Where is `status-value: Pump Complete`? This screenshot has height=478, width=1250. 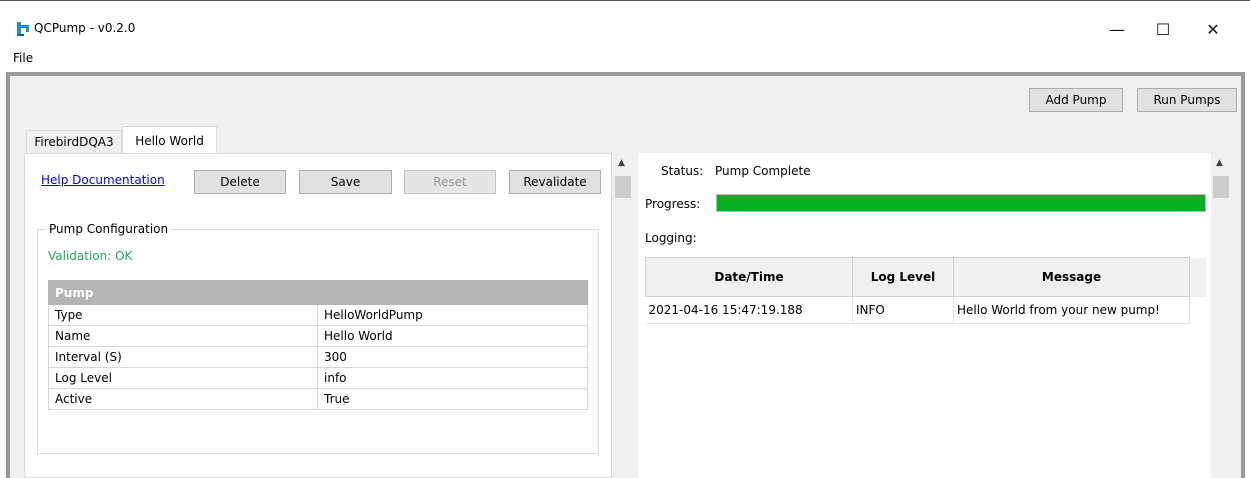 status-value: Pump Complete is located at coordinates (763, 171).